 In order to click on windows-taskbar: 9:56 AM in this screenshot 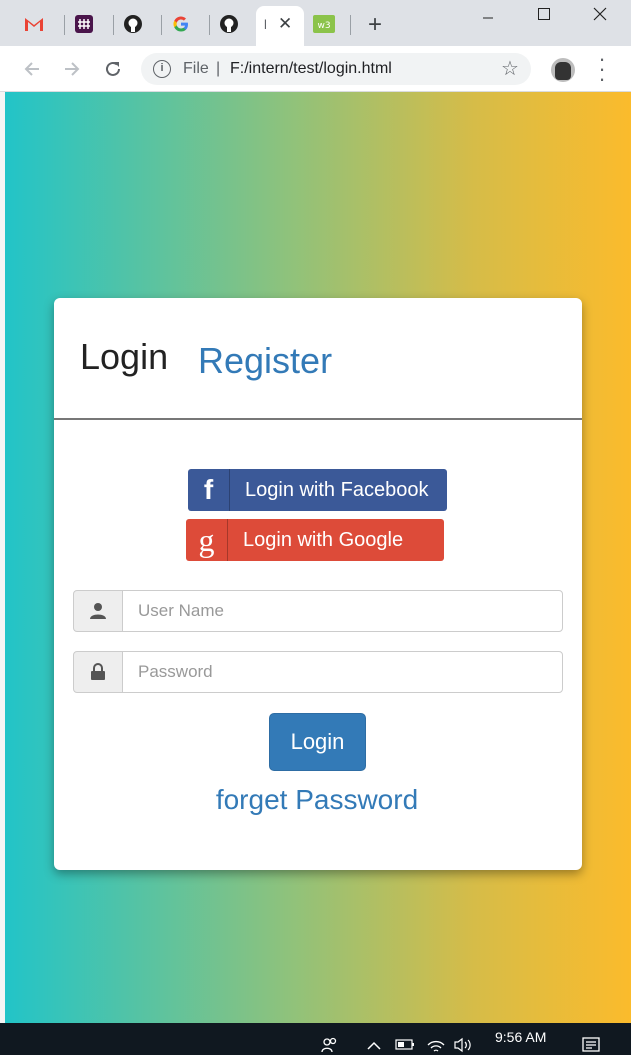, I will do `click(315, 1039)`.